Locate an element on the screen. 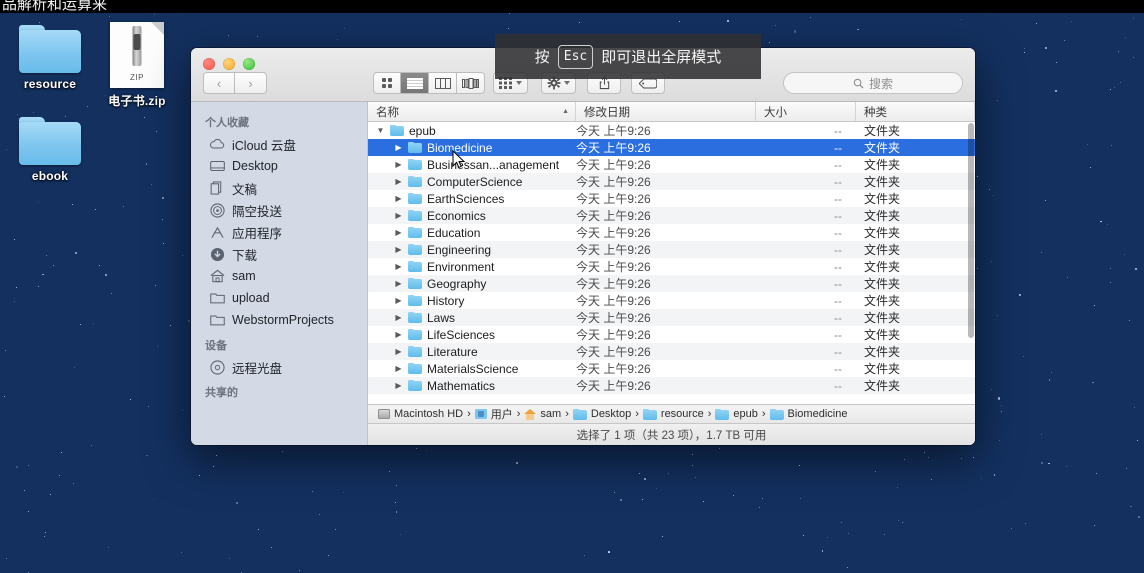 The image size is (1144, 573). forward-button: › is located at coordinates (251, 83).